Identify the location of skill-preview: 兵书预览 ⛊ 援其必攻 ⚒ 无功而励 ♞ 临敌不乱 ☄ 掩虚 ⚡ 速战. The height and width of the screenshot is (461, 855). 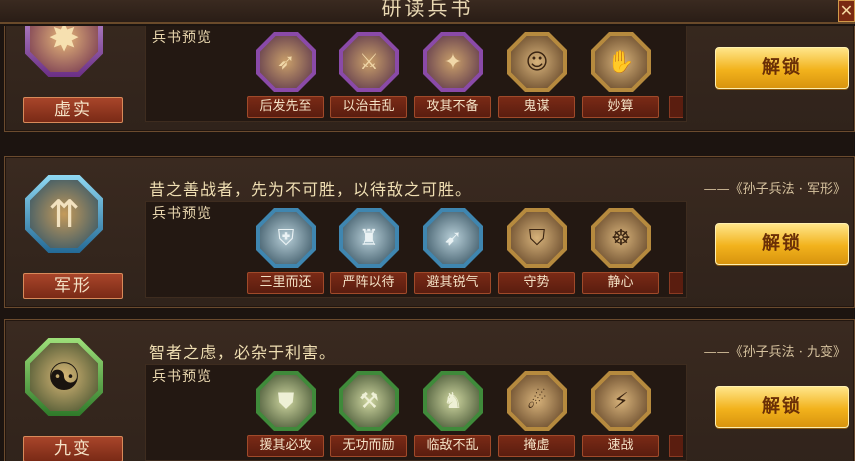
(416, 412).